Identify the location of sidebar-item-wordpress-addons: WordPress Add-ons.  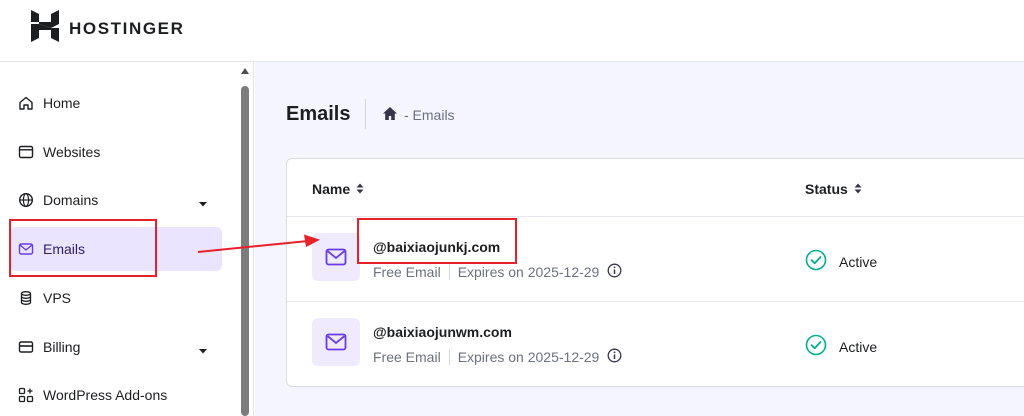
(116, 394).